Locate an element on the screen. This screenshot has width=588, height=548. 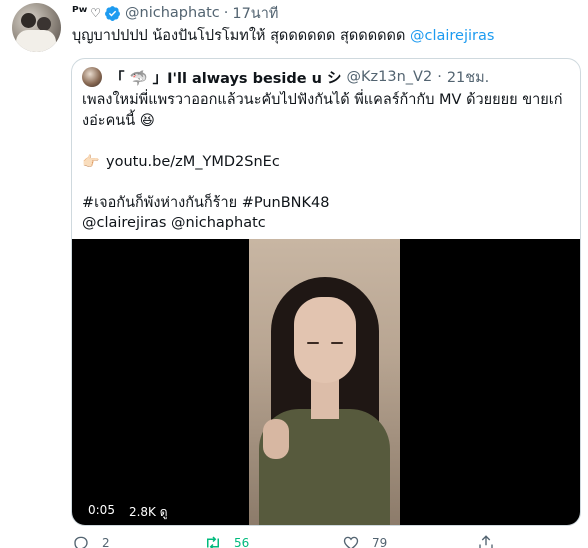
video-view-count: 2.8K ดู is located at coordinates (148, 512).